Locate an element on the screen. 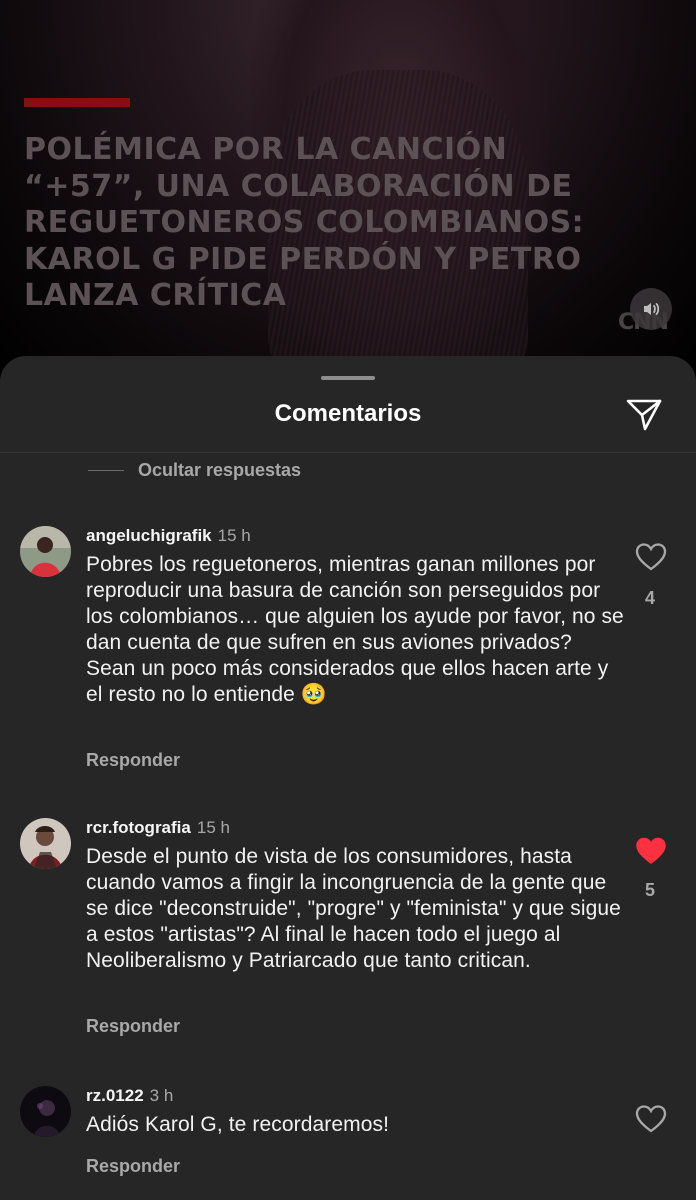  replies-line is located at coordinates (106, 470).